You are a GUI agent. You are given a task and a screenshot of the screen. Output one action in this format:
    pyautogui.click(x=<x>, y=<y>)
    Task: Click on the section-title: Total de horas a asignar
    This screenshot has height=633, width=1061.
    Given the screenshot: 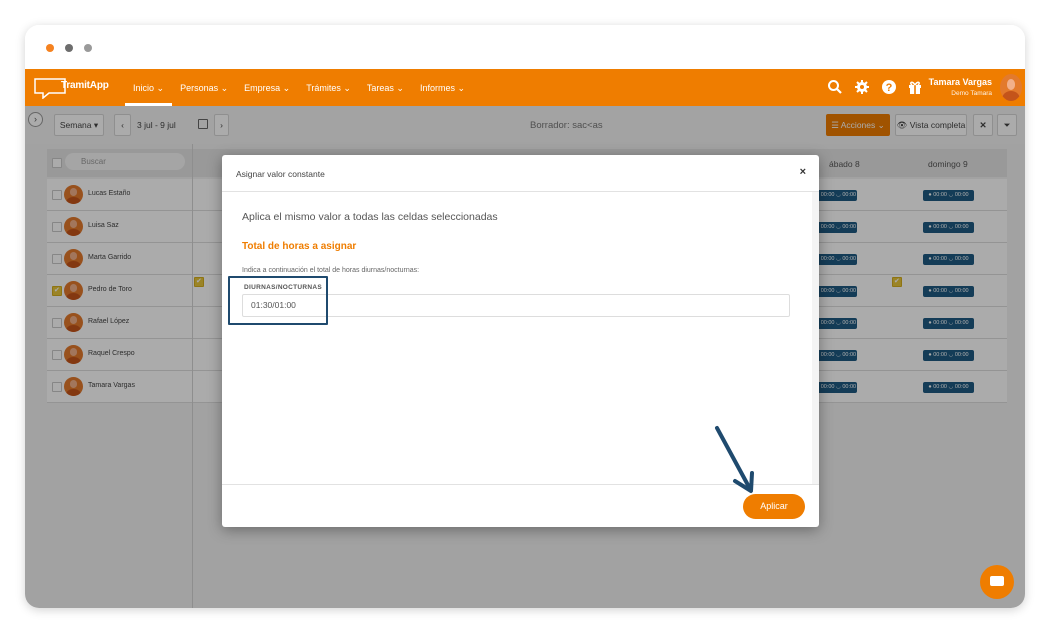 What is the action you would take?
    pyautogui.click(x=299, y=246)
    